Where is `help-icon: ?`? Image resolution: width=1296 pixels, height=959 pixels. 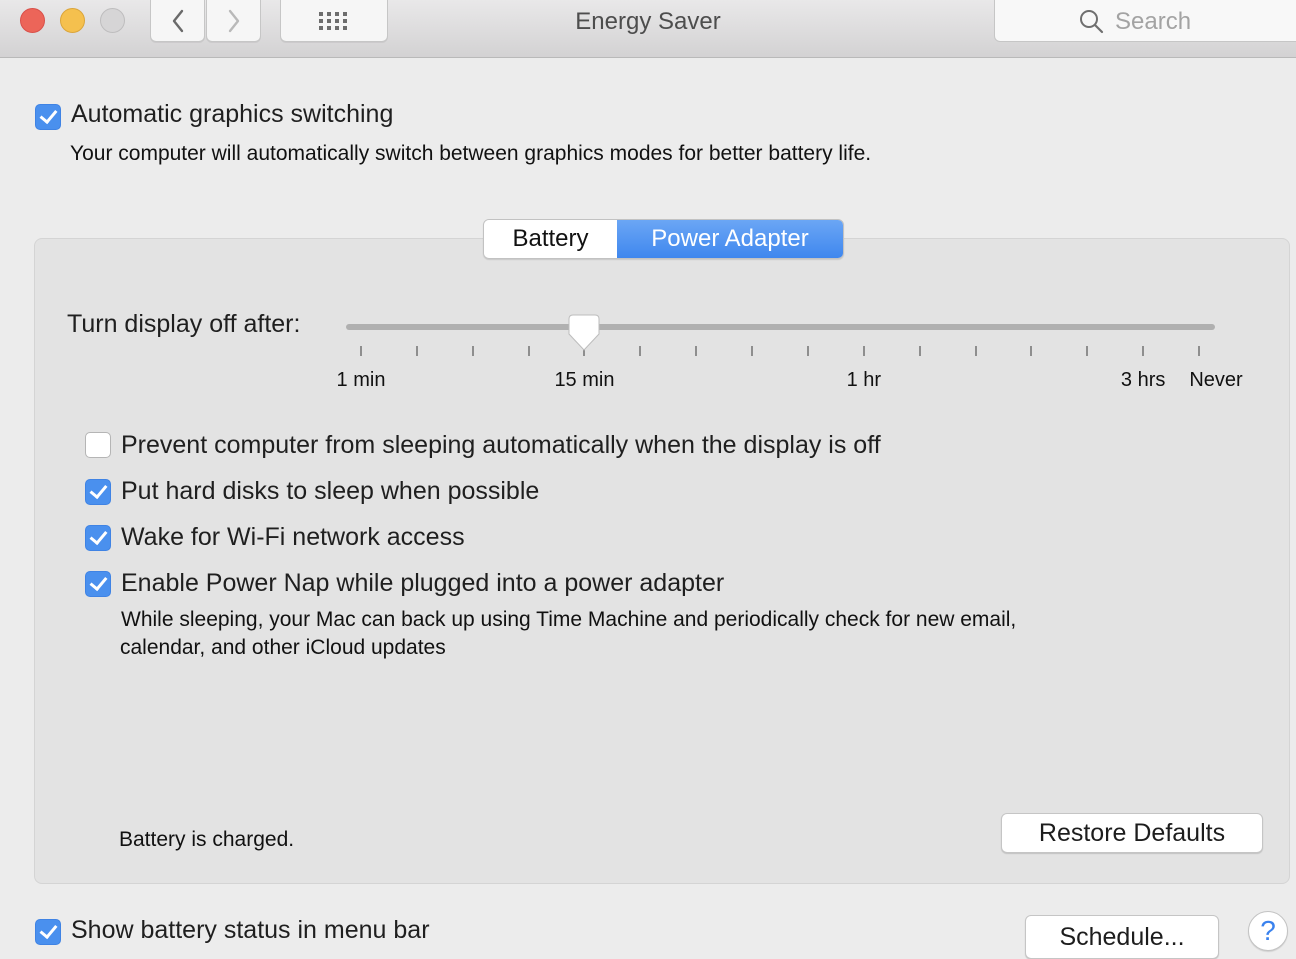
help-icon: ? is located at coordinates (1268, 930).